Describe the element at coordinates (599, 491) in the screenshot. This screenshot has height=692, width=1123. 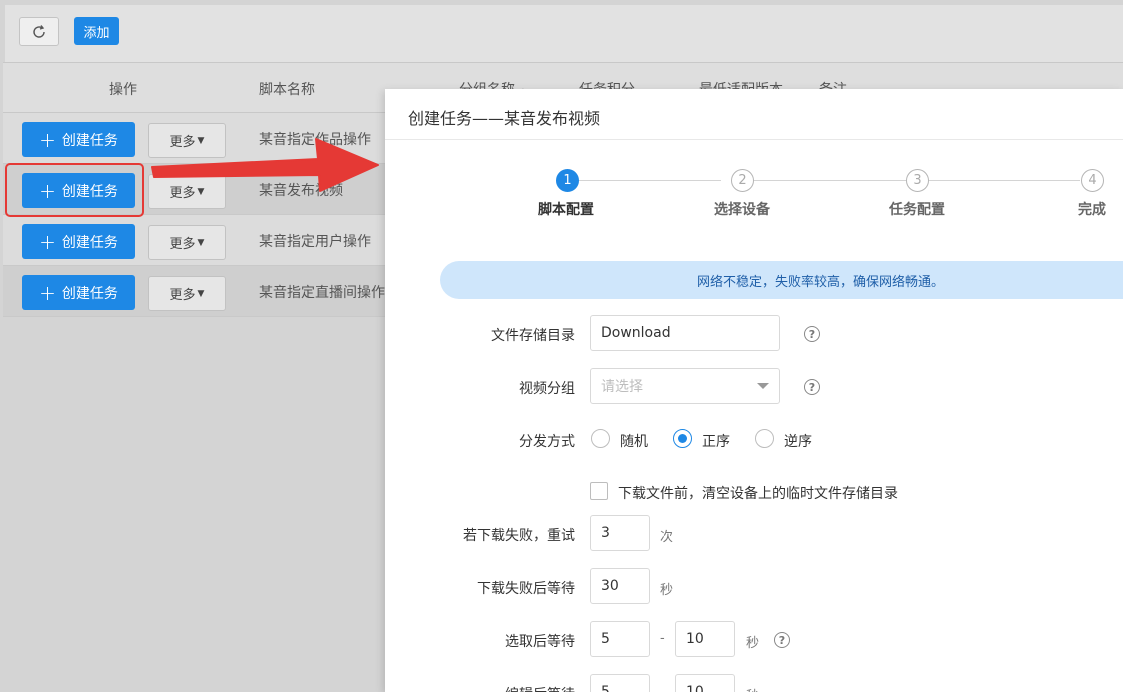
I see `clear-temp-checkbox` at that location.